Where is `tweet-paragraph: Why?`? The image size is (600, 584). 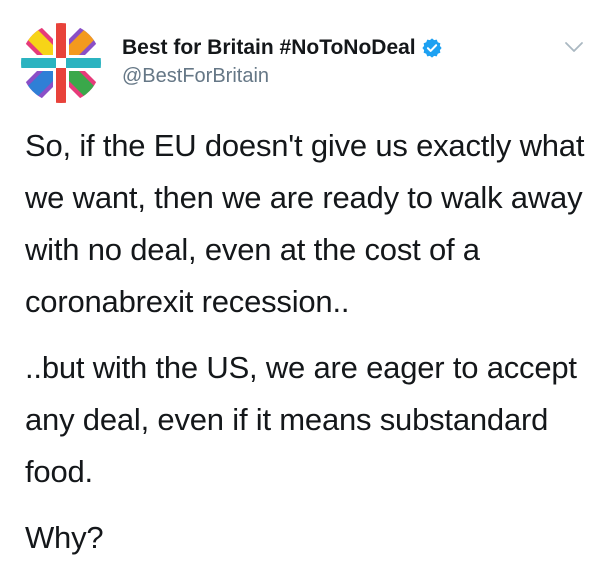
tweet-paragraph: Why? is located at coordinates (64, 537).